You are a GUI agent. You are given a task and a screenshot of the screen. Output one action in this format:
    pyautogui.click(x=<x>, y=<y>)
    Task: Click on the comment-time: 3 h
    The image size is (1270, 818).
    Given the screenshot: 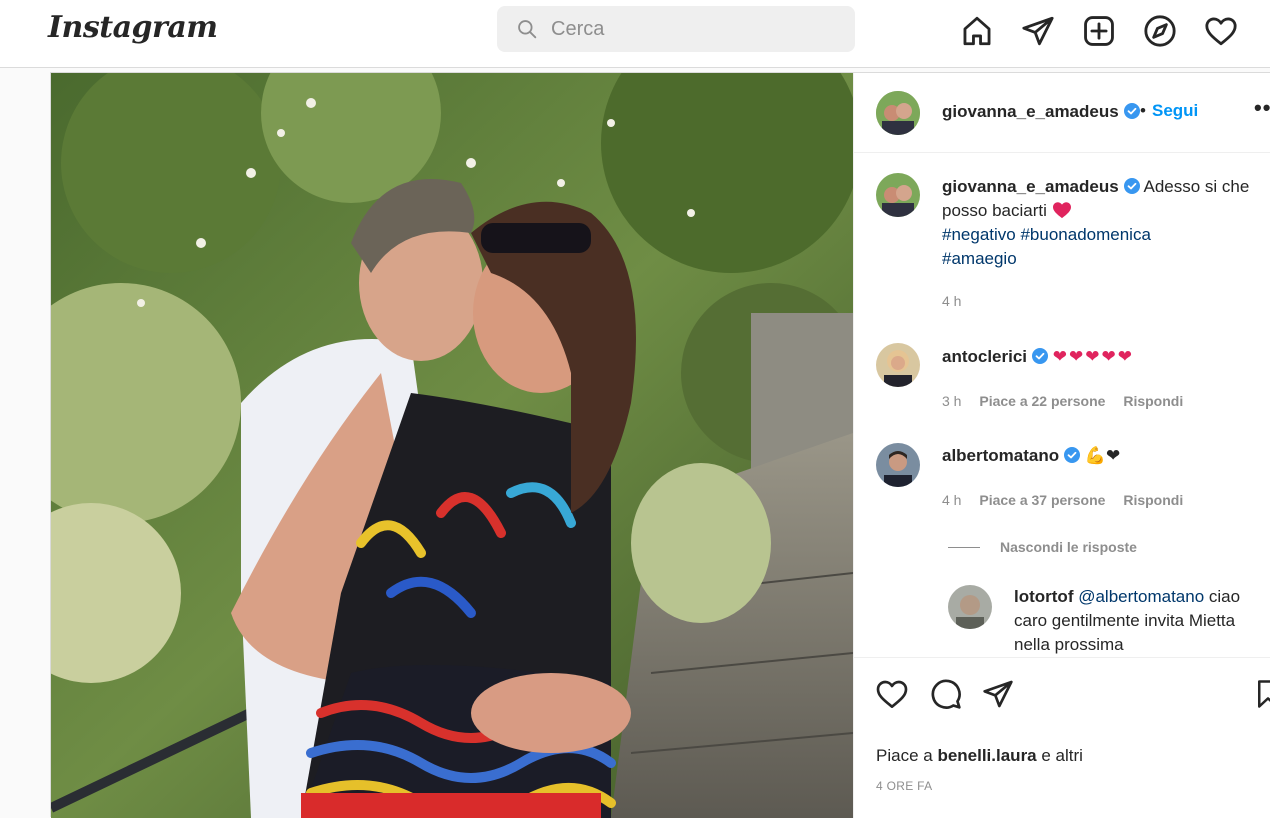 What is the action you would take?
    pyautogui.click(x=951, y=401)
    